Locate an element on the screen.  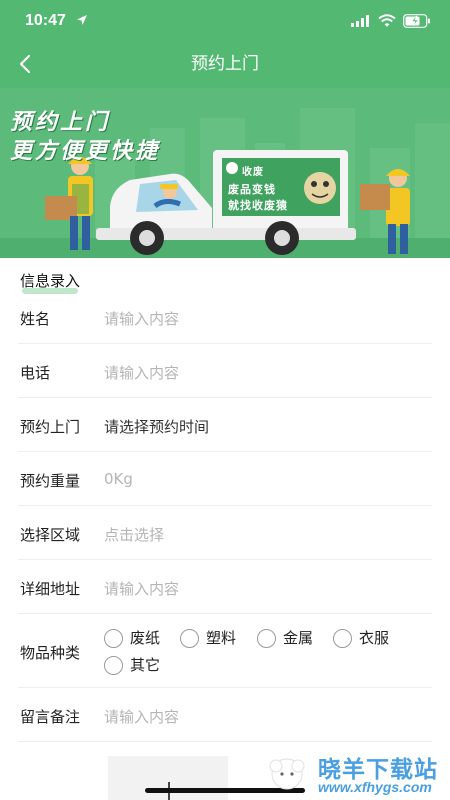
address-label: 详细地址 is located at coordinates (50, 589).